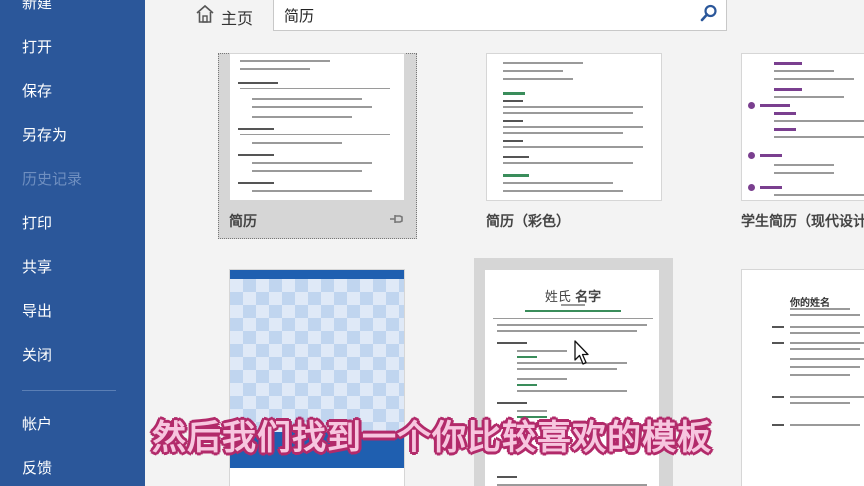 The image size is (864, 486). I want to click on template-label-student-resume: 学生简历（现代设计, so click(802, 221).